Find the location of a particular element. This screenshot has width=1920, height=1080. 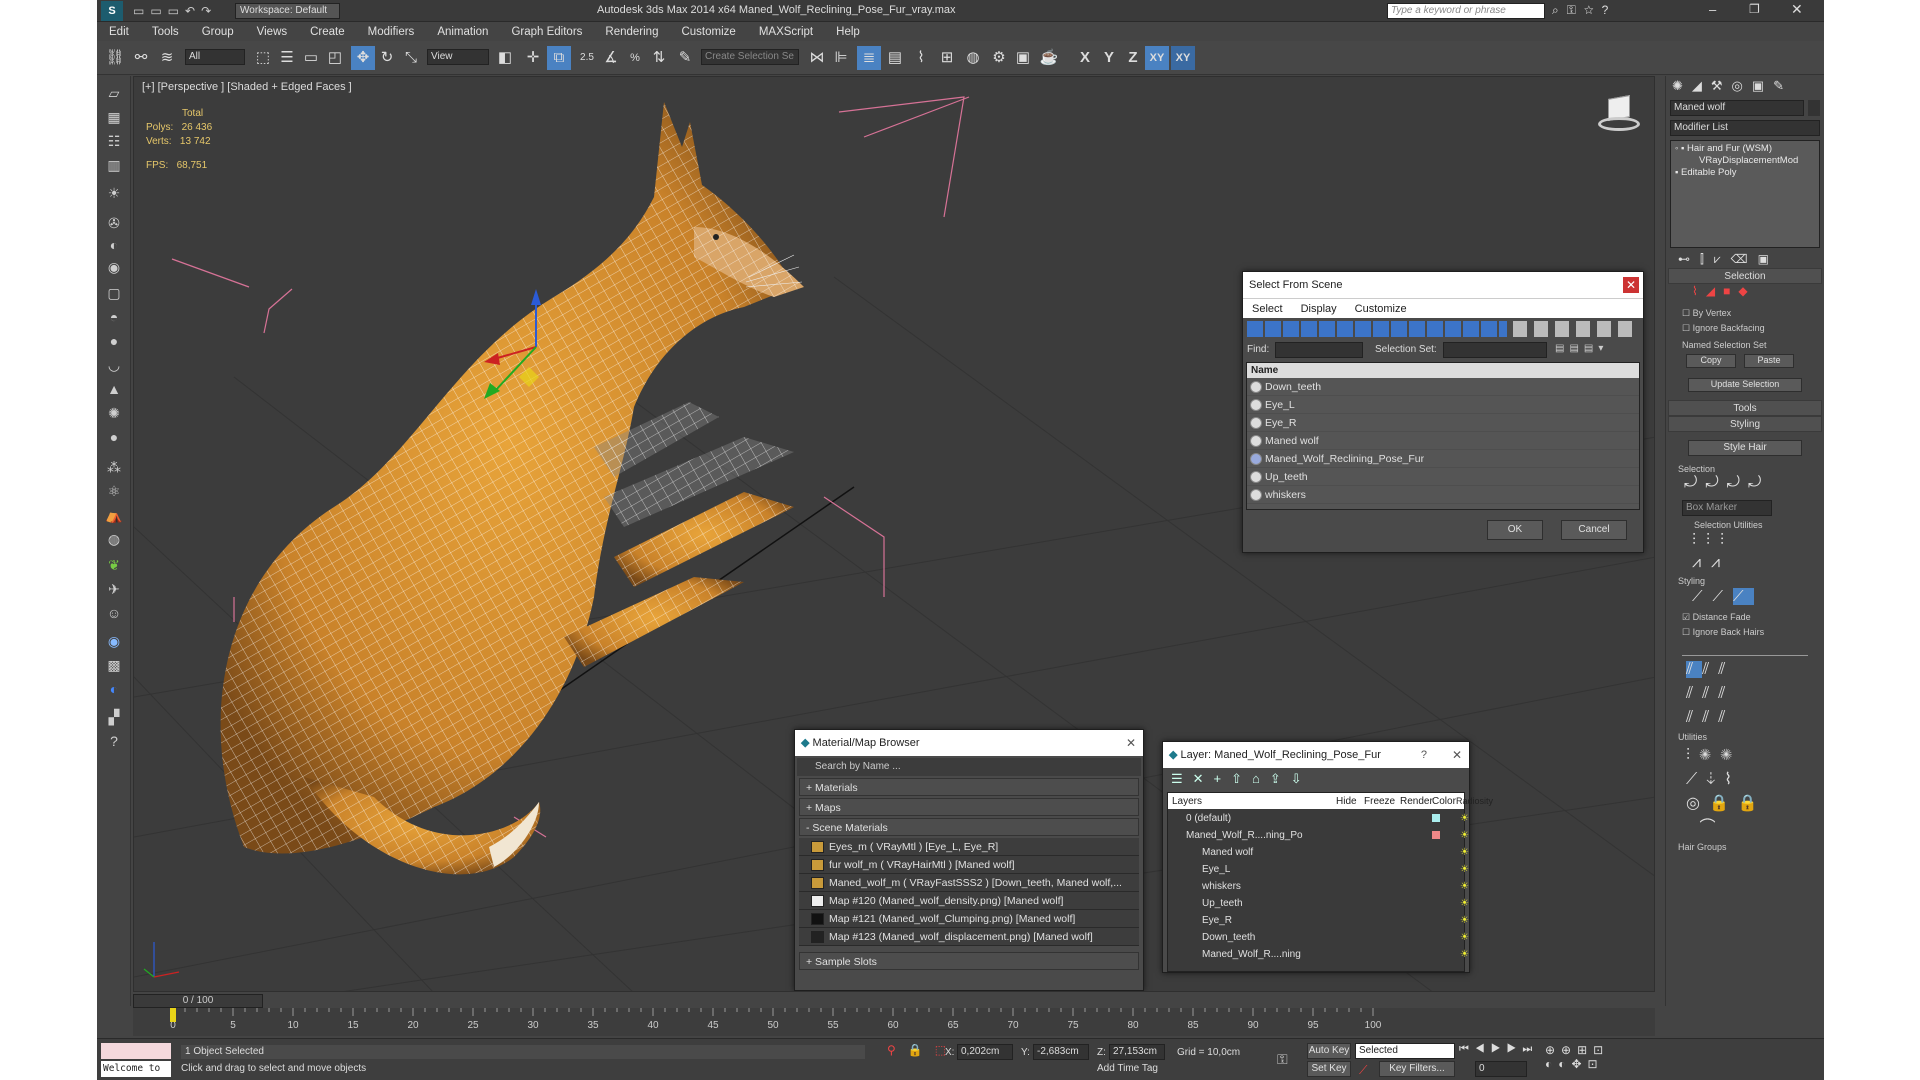

stack-item: VRayDisplacementMod is located at coordinates (1745, 161).